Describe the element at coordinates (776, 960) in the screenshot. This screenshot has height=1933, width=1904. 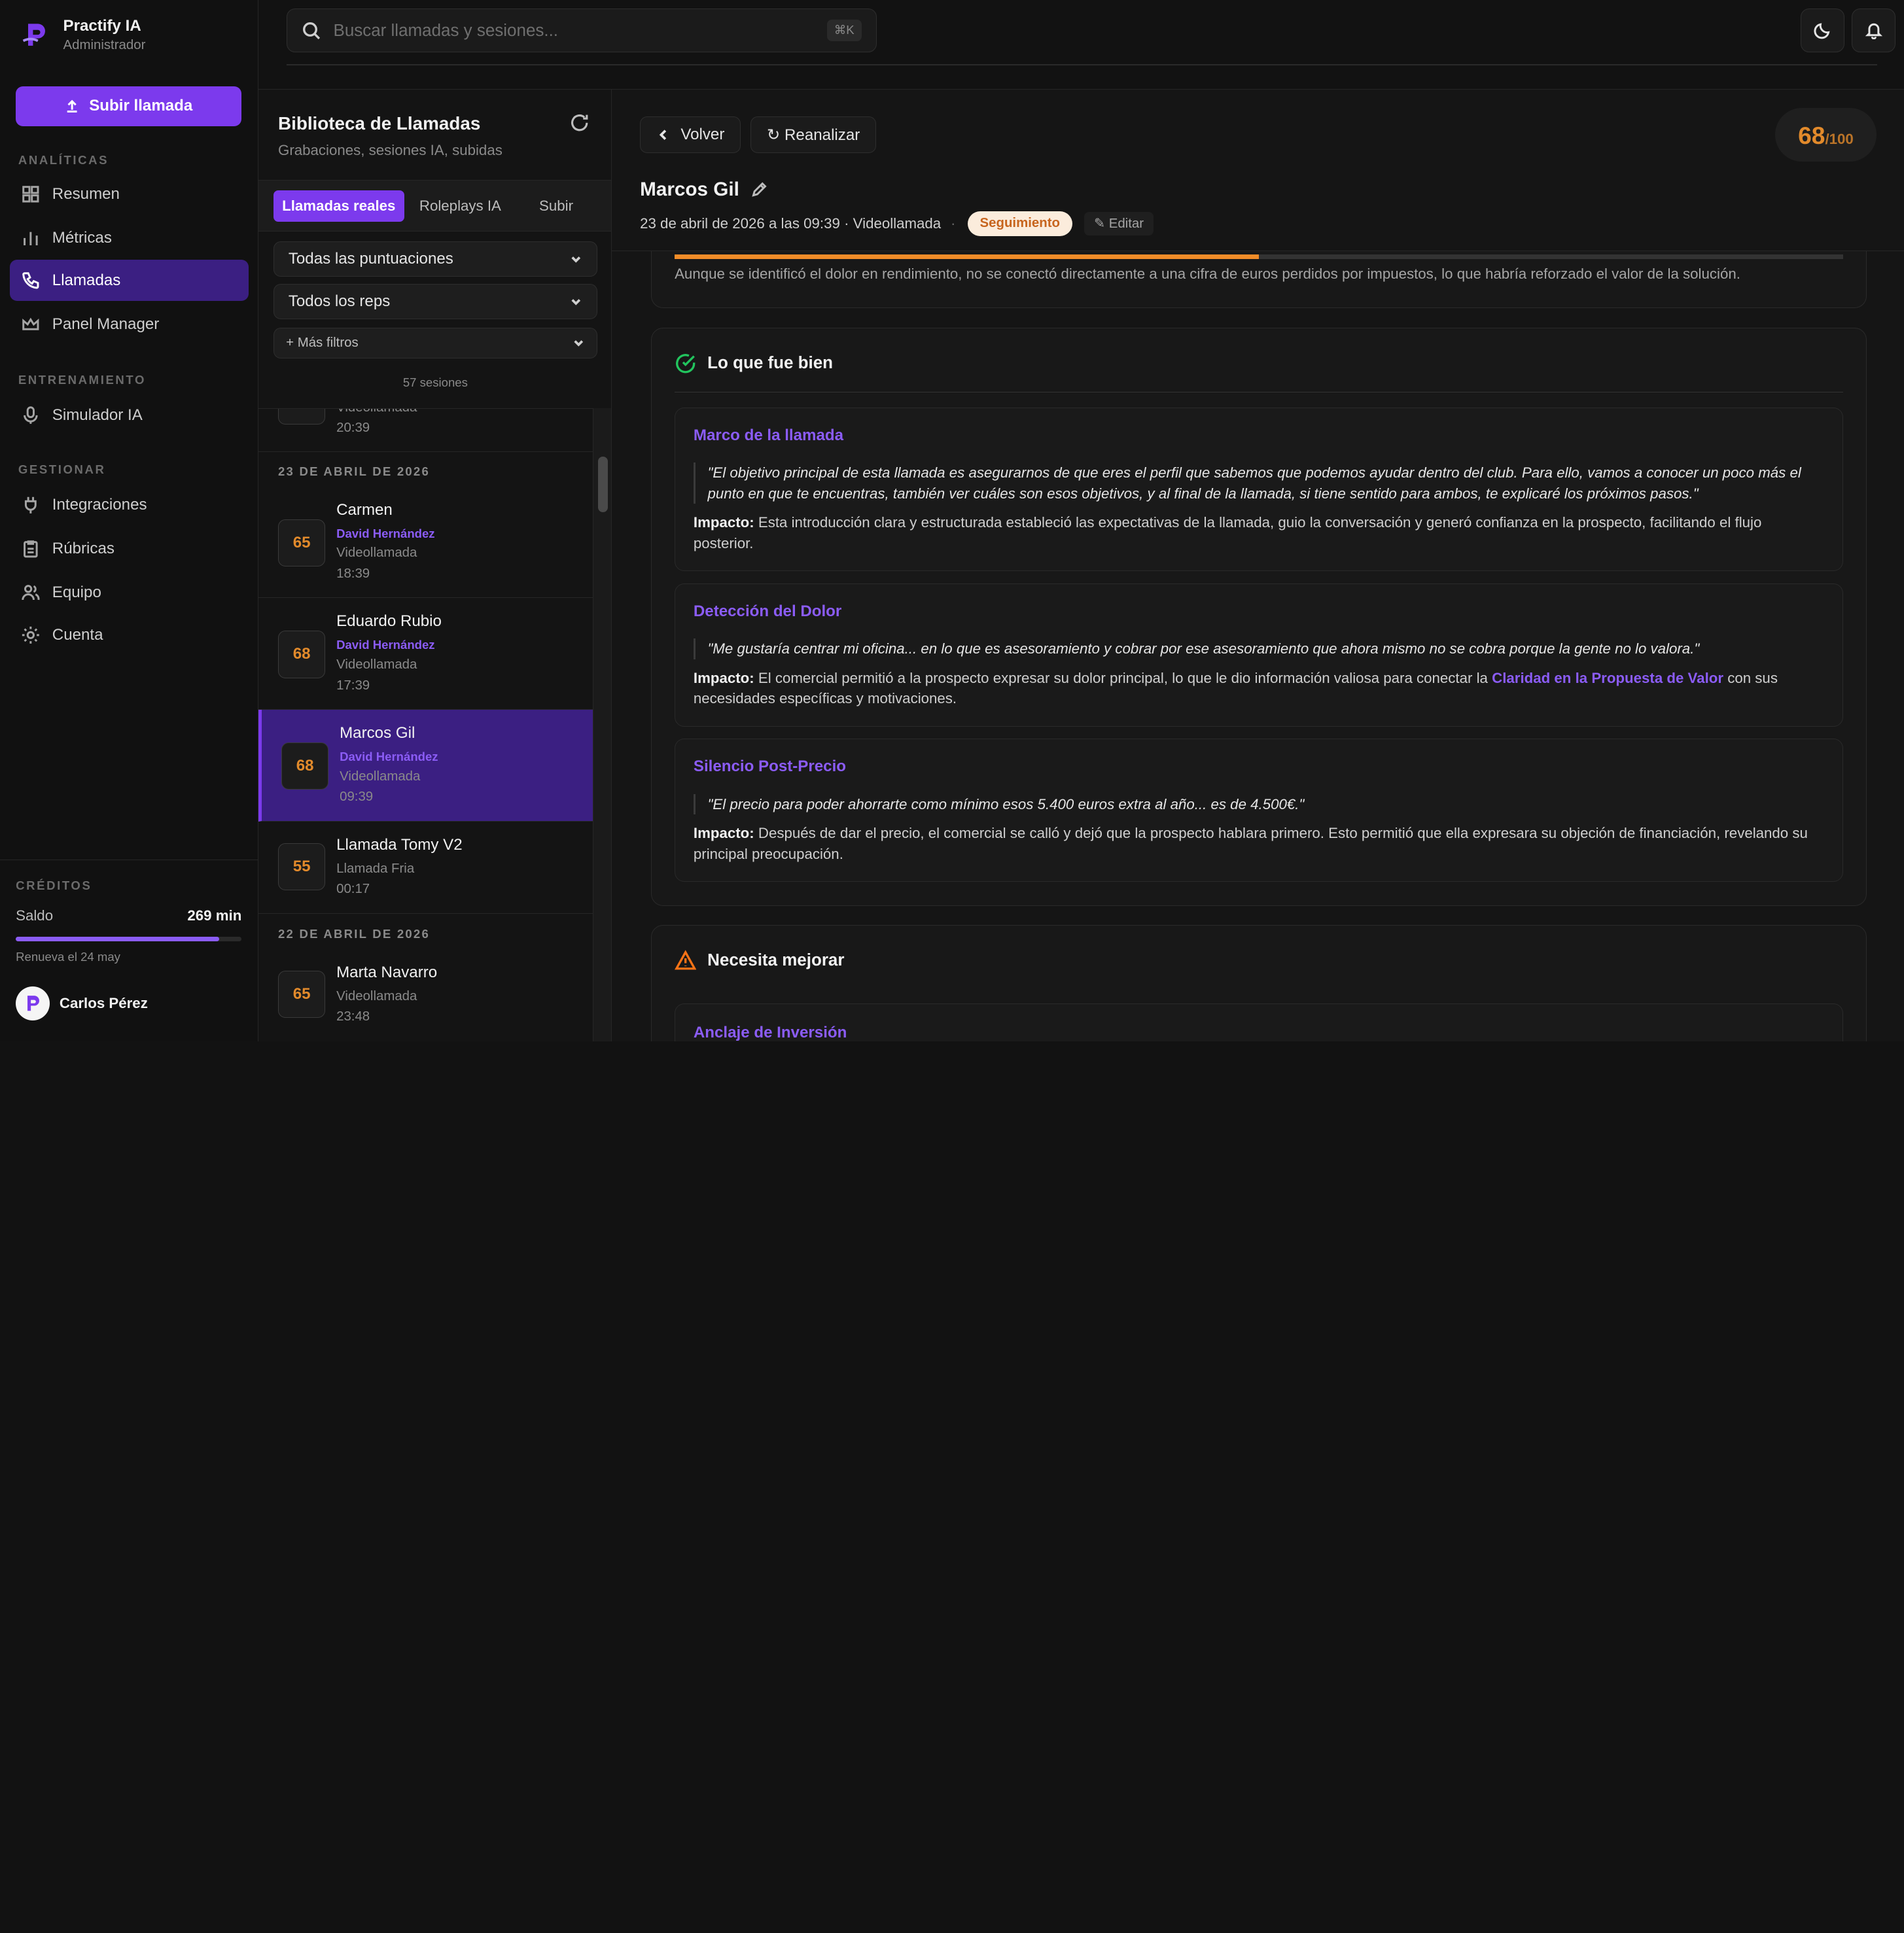
I see `needs-improvement-title: Necesita mejorar` at that location.